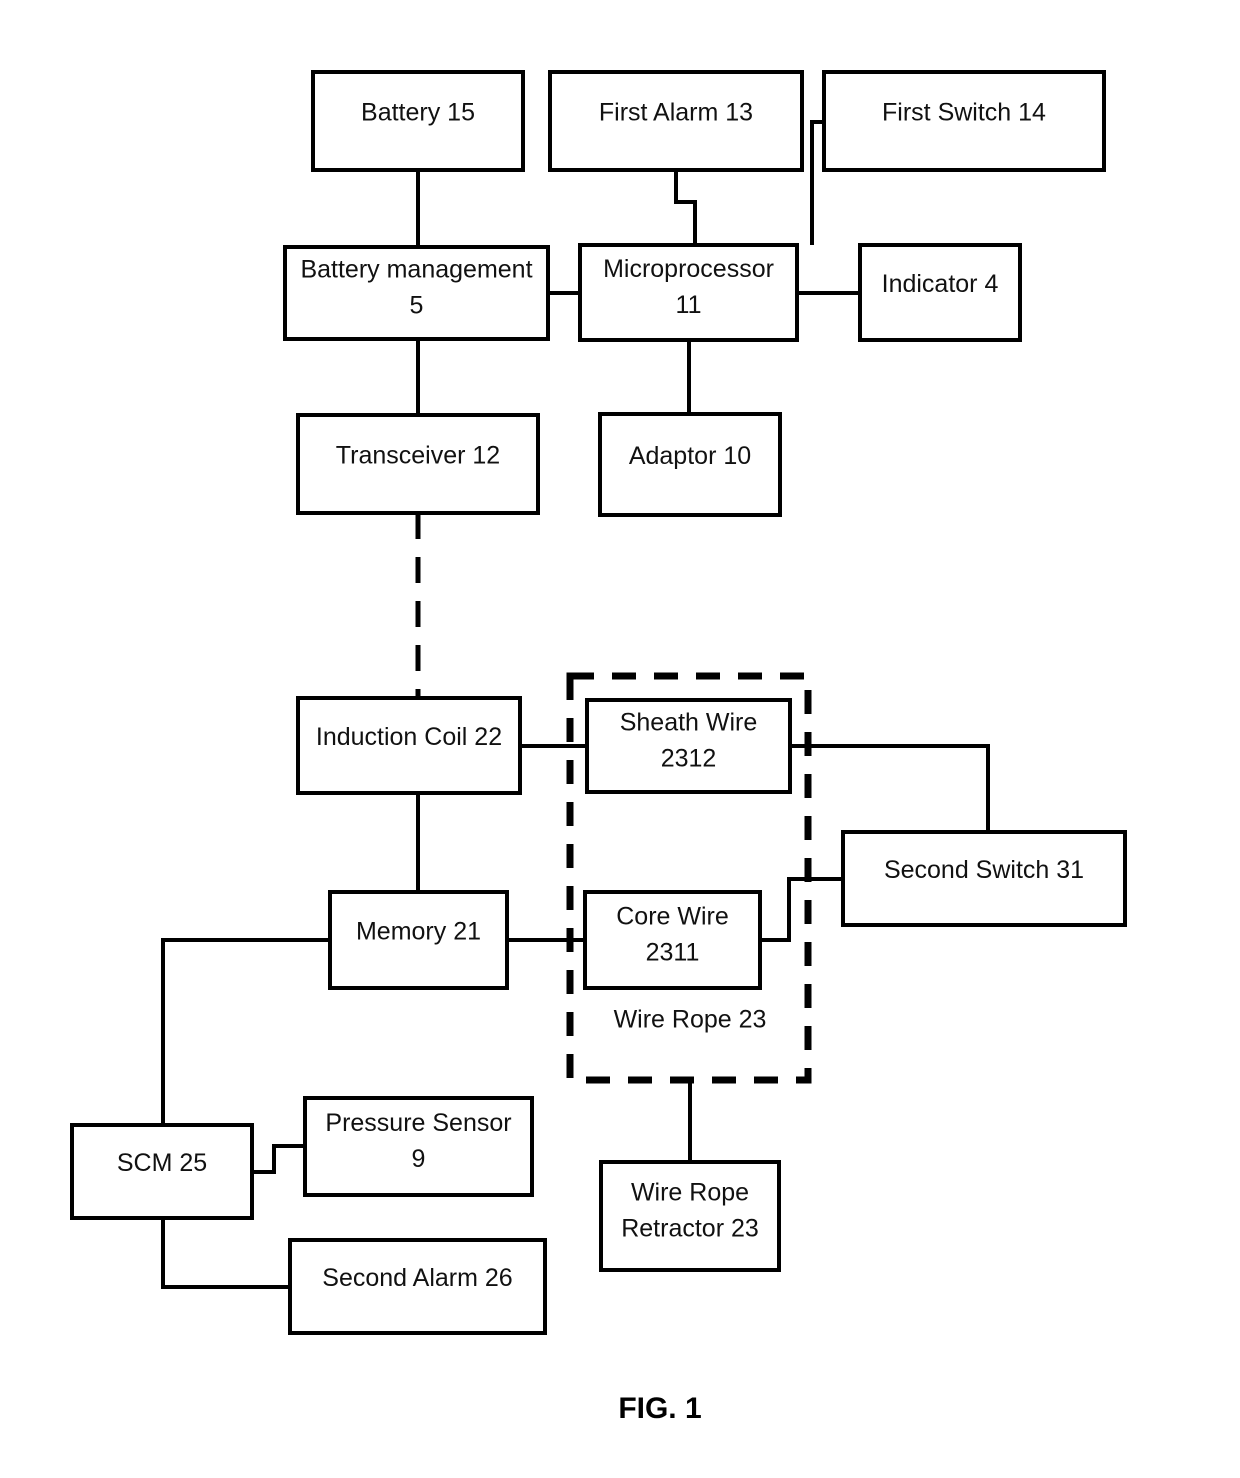  Describe the element at coordinates (690, 1229) in the screenshot. I see `wire-rope-retractor-23-box-label-line-2: Retractor 23` at that location.